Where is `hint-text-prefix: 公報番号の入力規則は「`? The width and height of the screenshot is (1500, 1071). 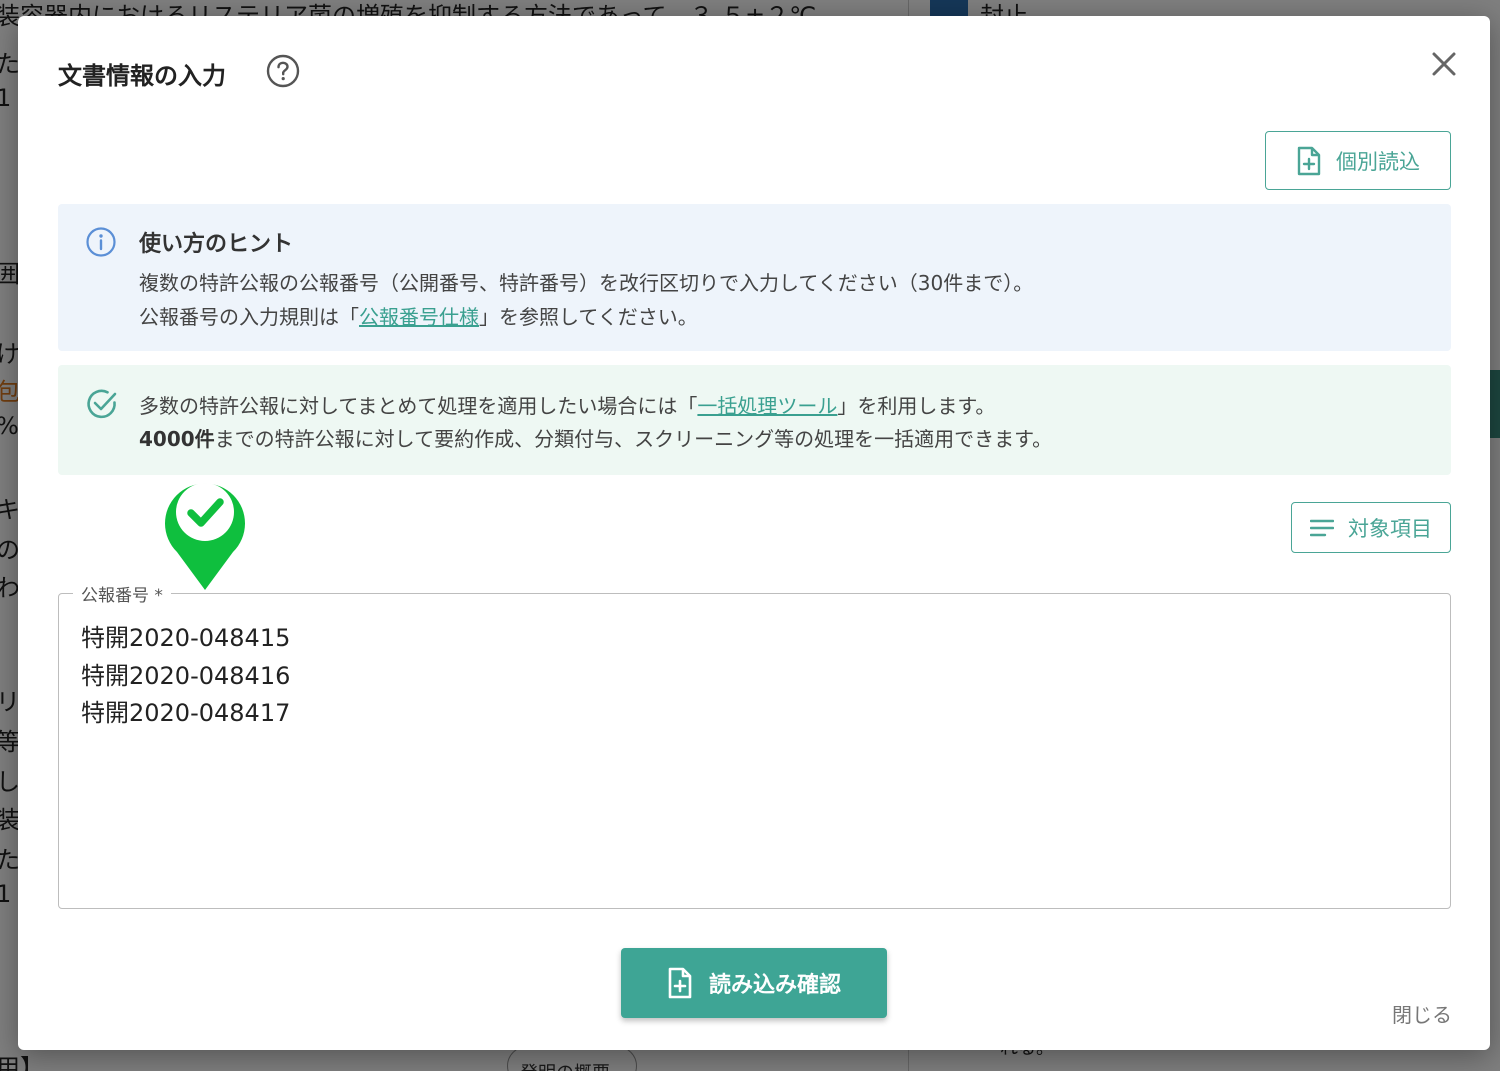 hint-text-prefix: 公報番号の入力規則は「 is located at coordinates (249, 317).